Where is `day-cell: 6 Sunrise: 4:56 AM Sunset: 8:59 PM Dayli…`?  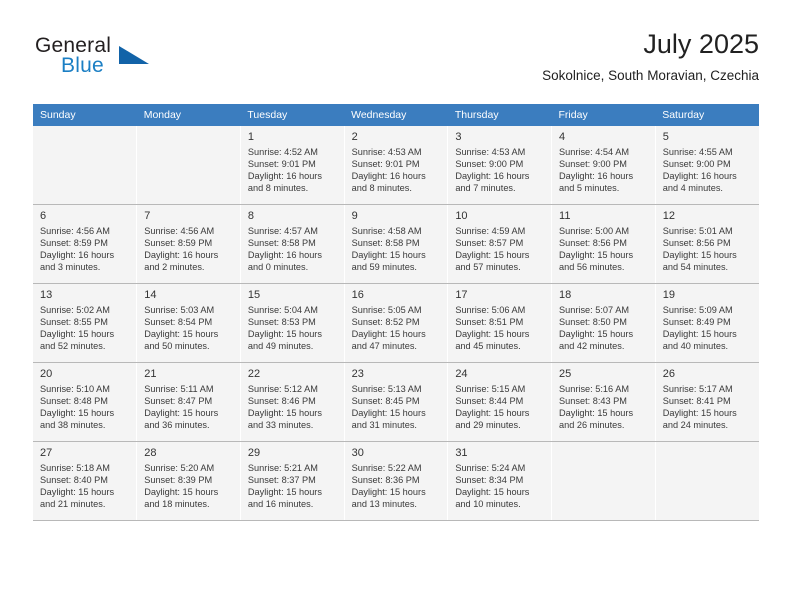
day-cell: 6 Sunrise: 4:56 AM Sunset: 8:59 PM Dayli… is located at coordinates (85, 244).